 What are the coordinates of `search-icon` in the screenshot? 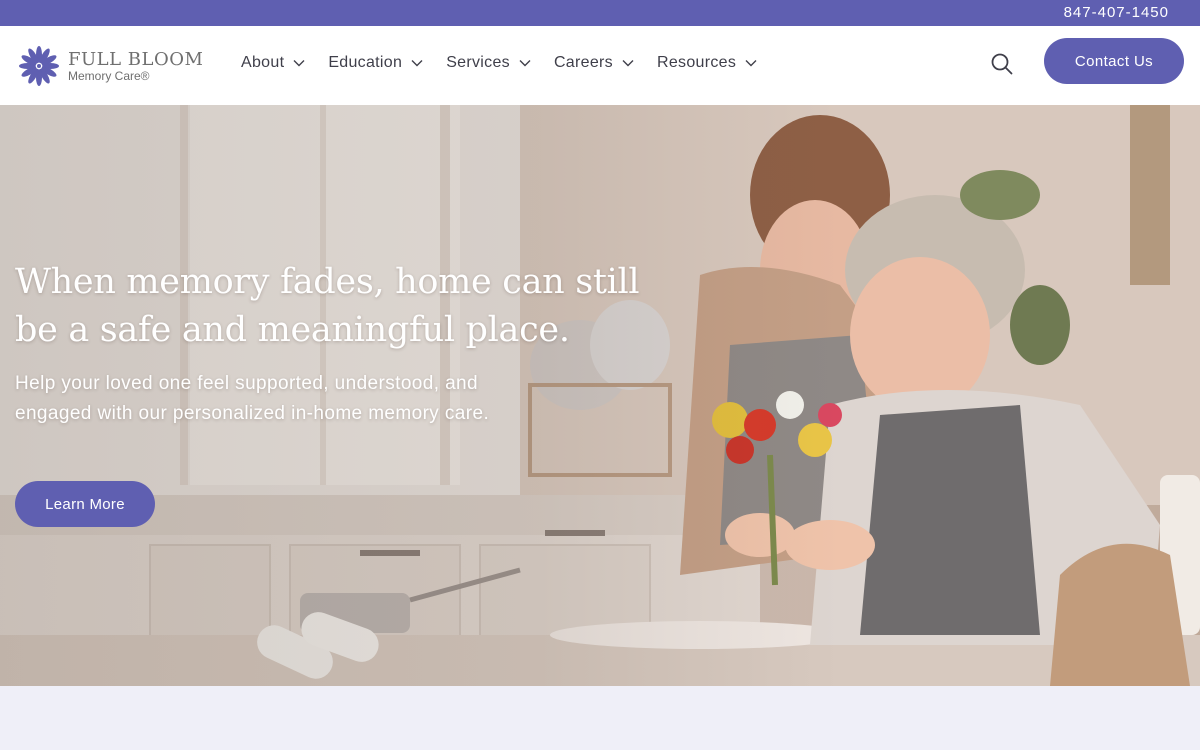 It's located at (1002, 64).